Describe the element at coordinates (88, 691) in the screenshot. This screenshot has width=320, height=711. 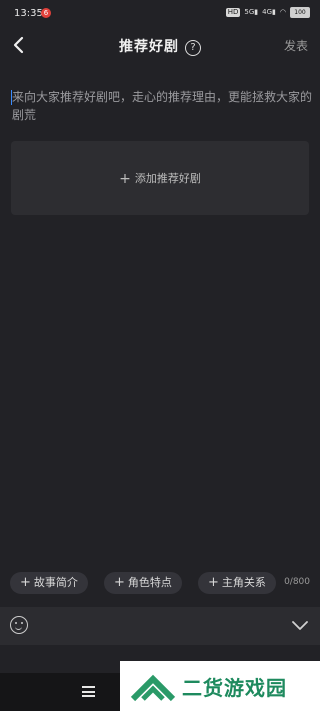
I see `menu-icon` at that location.